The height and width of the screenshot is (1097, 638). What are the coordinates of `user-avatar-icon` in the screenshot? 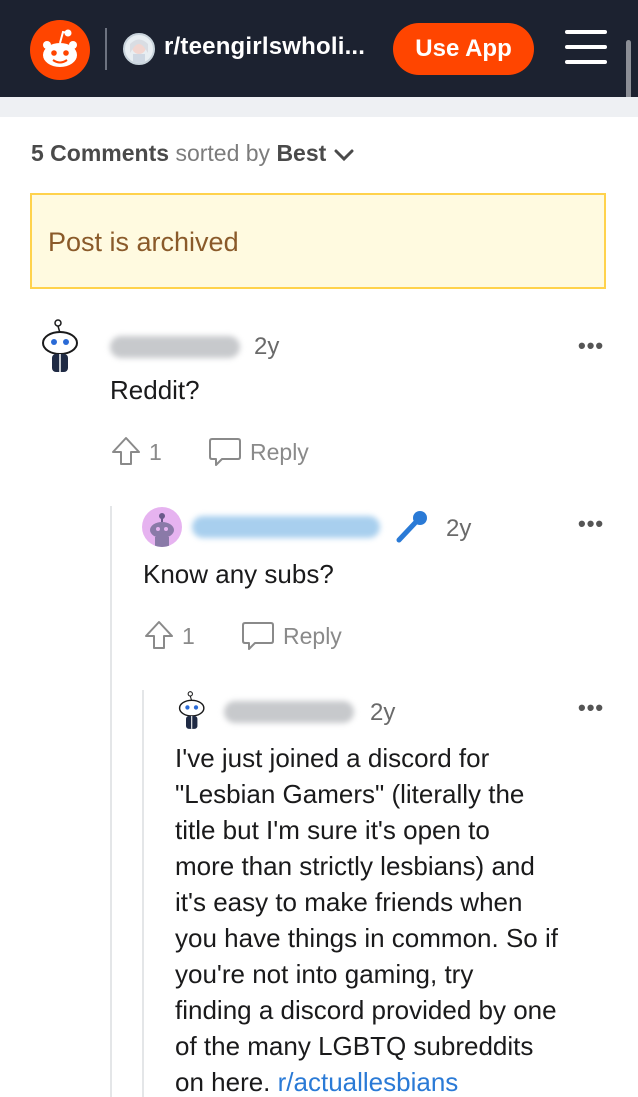 It's located at (162, 527).